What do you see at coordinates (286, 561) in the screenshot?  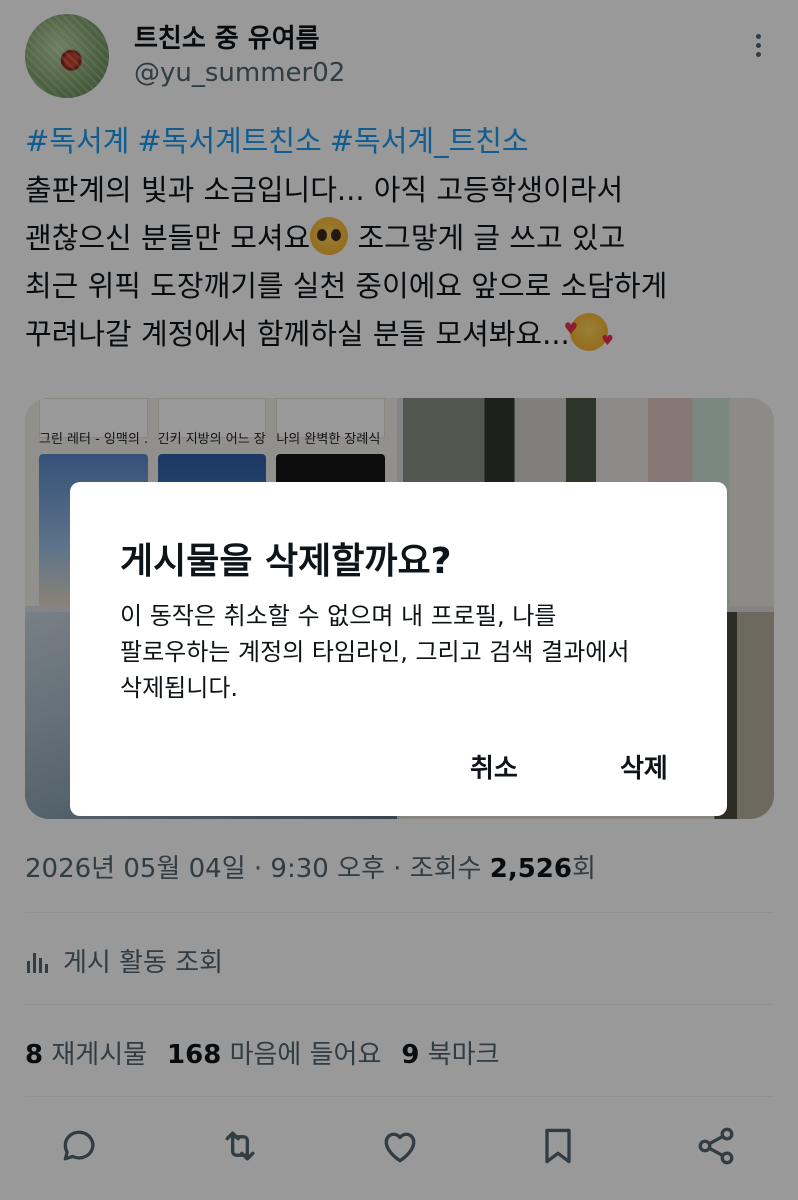 I see `dialog-title: 게시물을 삭제할까요?` at bounding box center [286, 561].